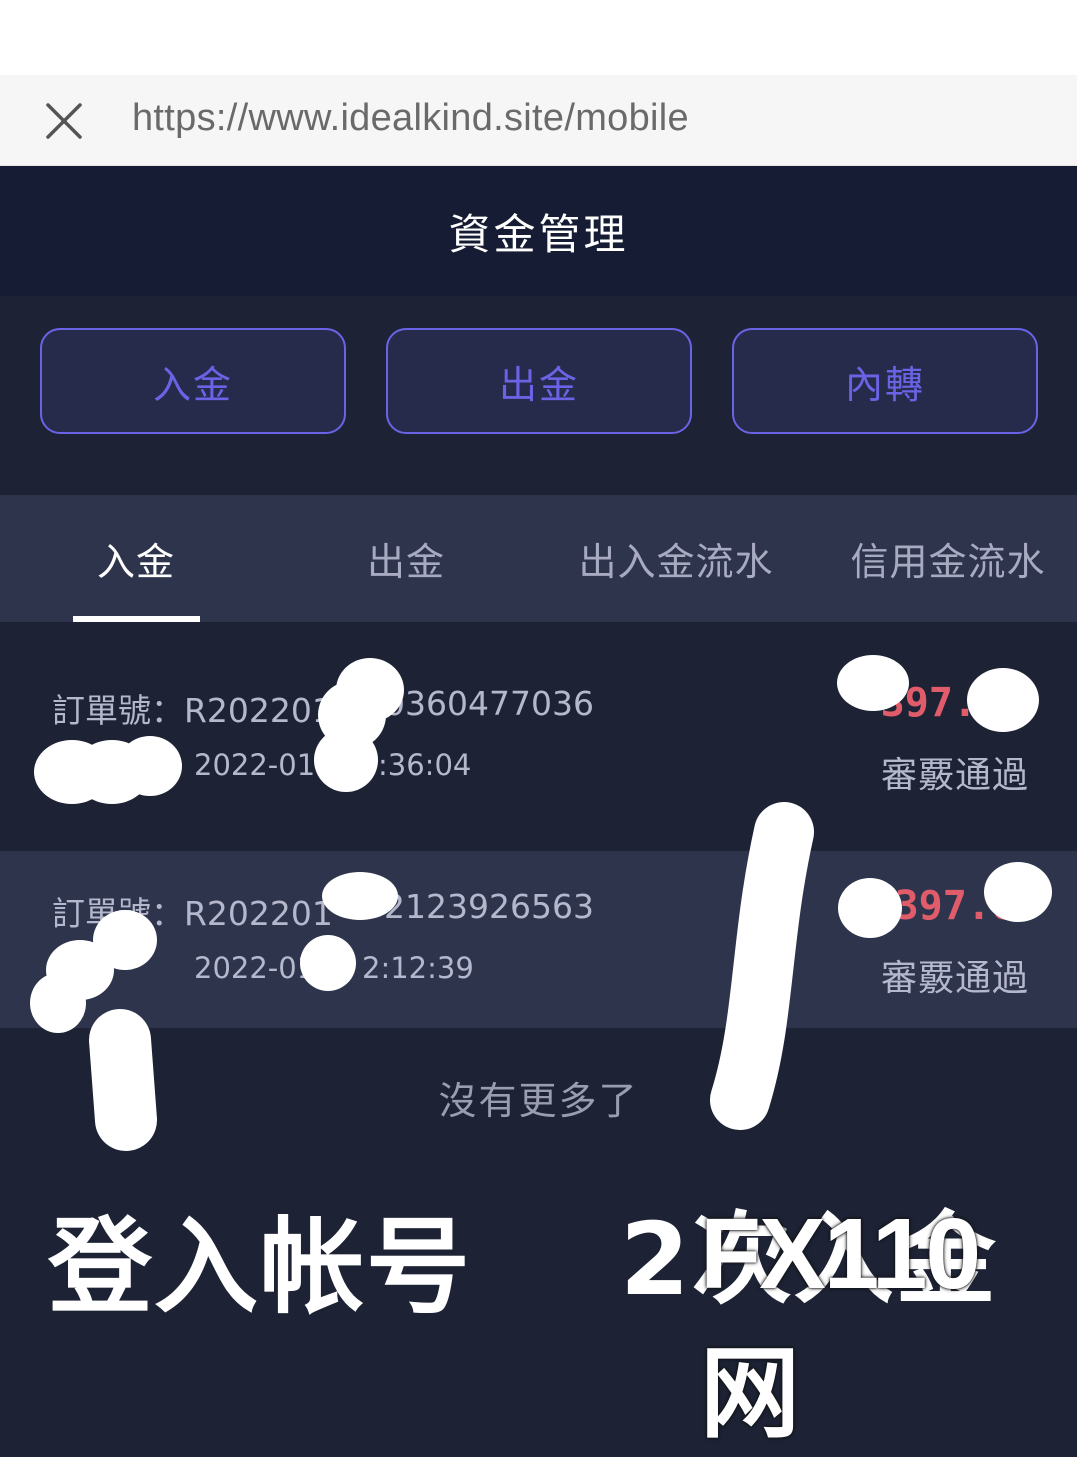  Describe the element at coordinates (193, 381) in the screenshot. I see `deposit-button: 入金` at that location.